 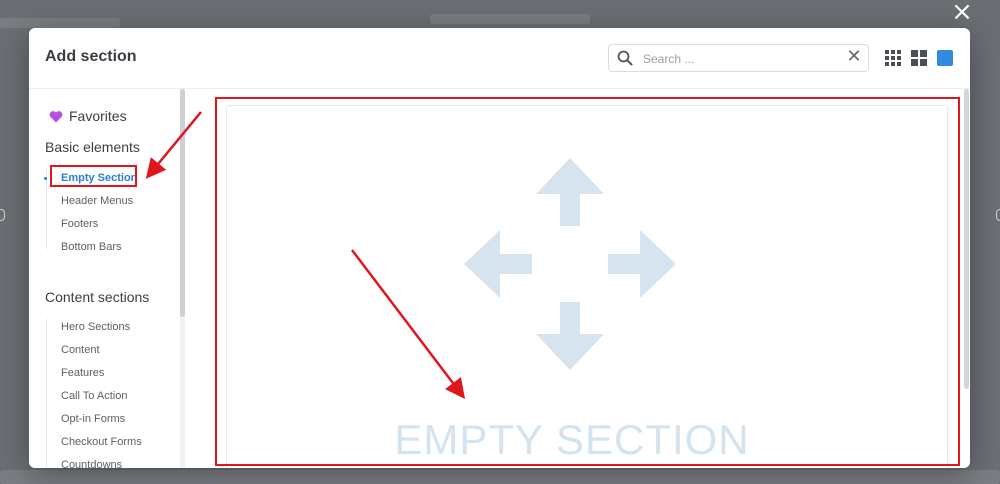 What do you see at coordinates (998, 215) in the screenshot?
I see `right-edge-handle` at bounding box center [998, 215].